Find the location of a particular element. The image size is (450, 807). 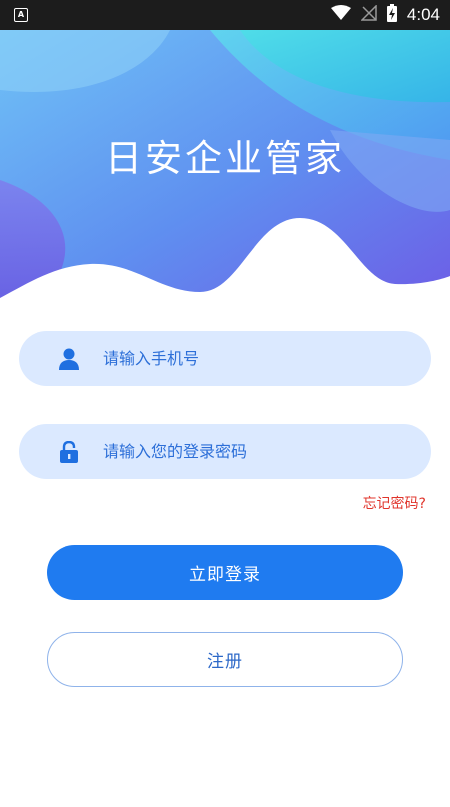

register-button: 注册 is located at coordinates (225, 659).